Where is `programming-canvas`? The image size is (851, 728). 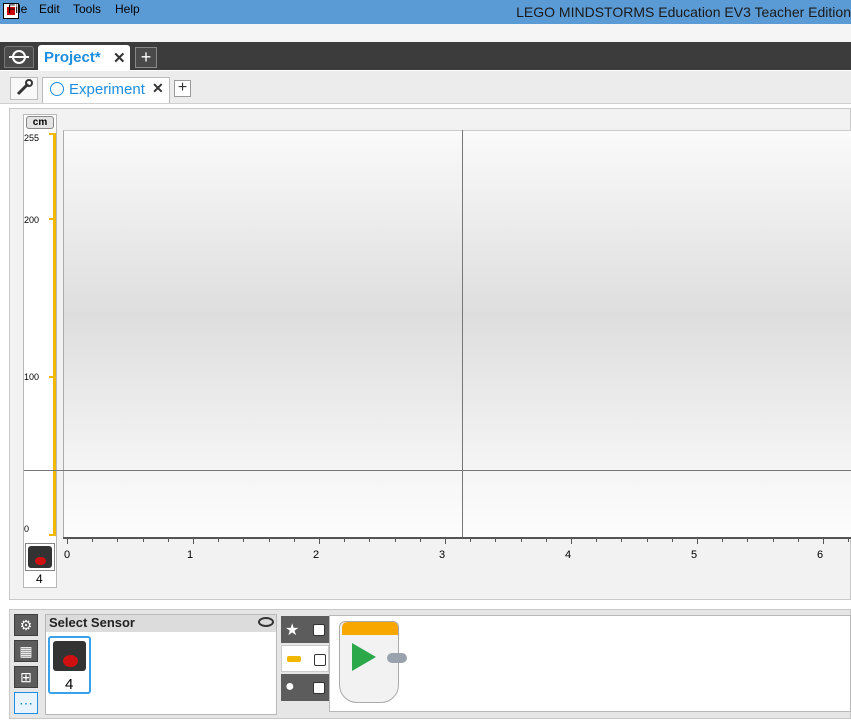
programming-canvas is located at coordinates (590, 663).